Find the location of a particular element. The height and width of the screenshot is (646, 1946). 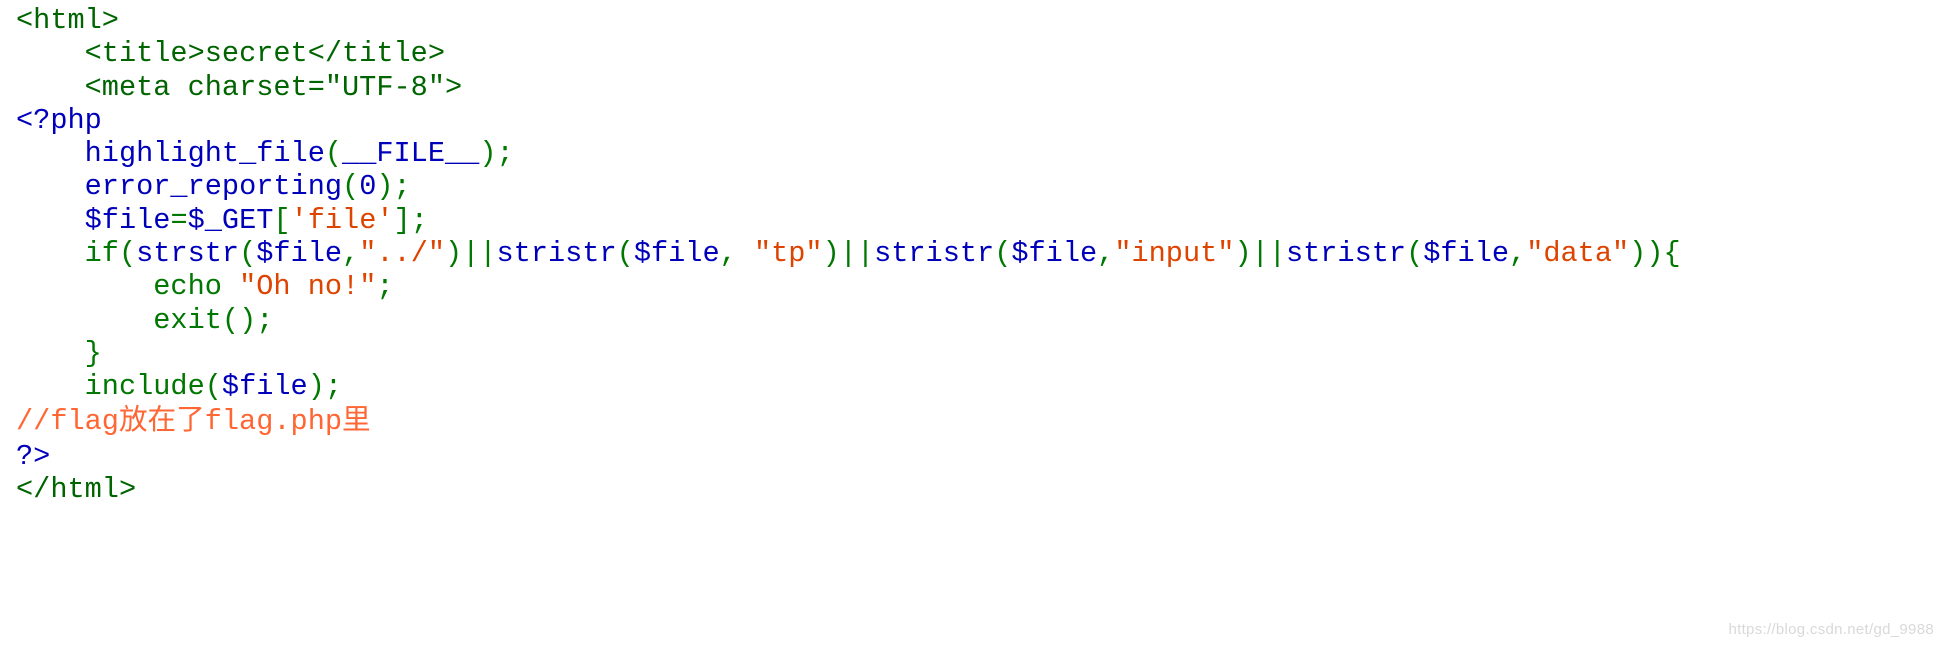

code-line: <html> is located at coordinates (848, 20).